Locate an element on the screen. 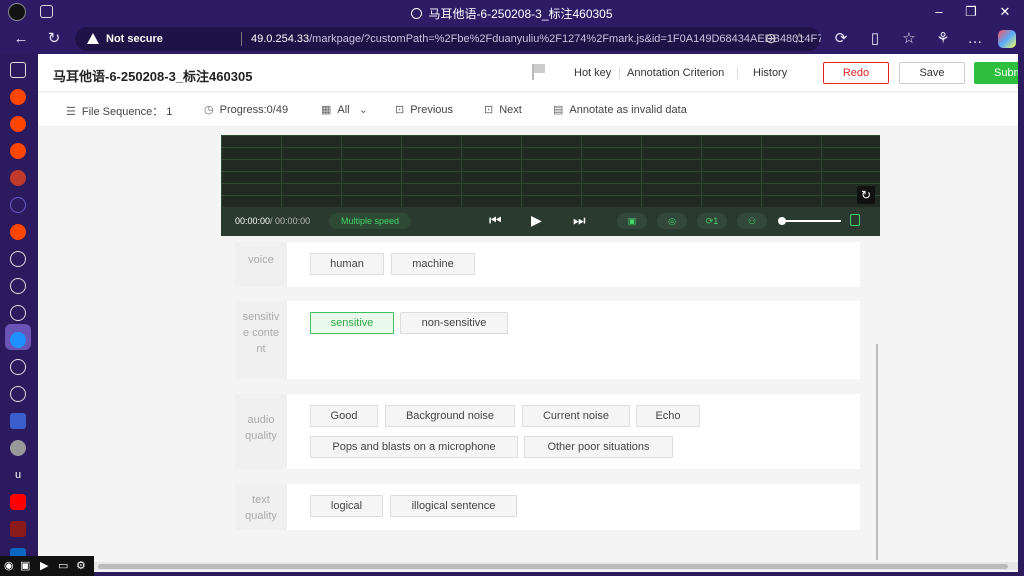  restore-button: ❐ is located at coordinates (971, 12).